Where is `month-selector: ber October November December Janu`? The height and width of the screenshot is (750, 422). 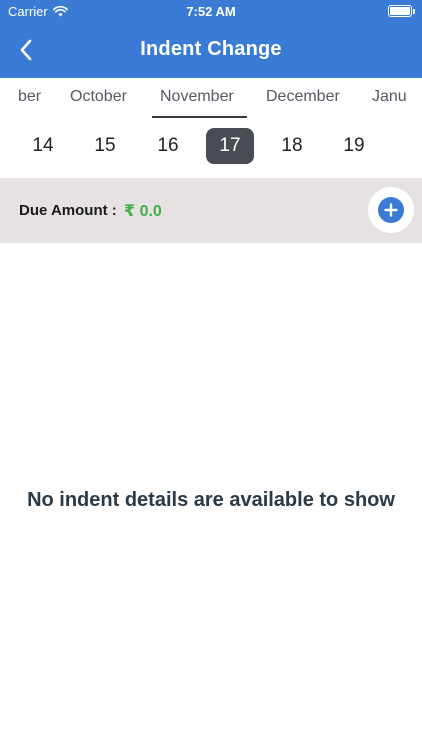 month-selector: ber October November December Janu is located at coordinates (211, 100).